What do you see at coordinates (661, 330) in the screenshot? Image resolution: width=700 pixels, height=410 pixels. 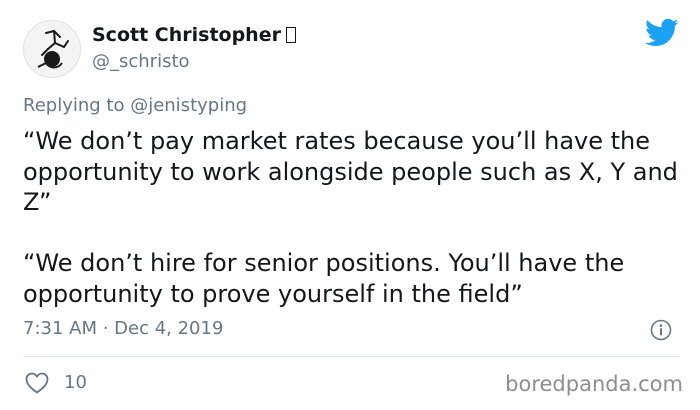 I see `info-icon` at bounding box center [661, 330].